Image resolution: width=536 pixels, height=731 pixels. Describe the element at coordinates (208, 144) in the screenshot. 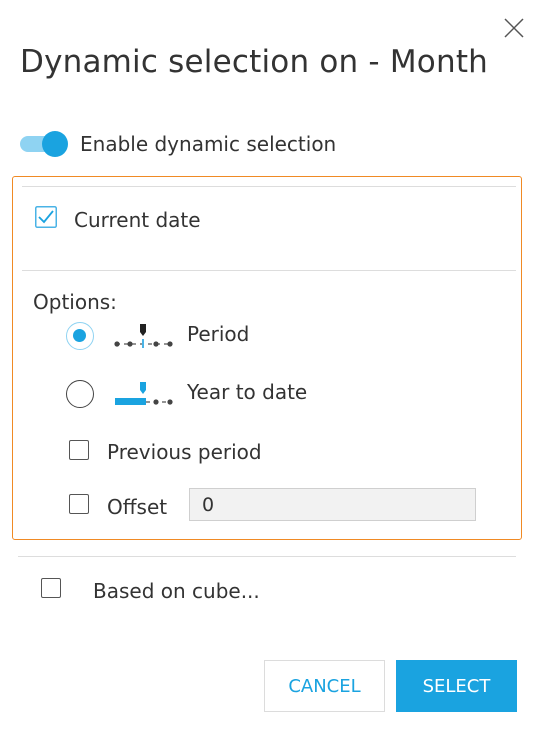

I see `toggle-label: Enable dynamic selection` at that location.